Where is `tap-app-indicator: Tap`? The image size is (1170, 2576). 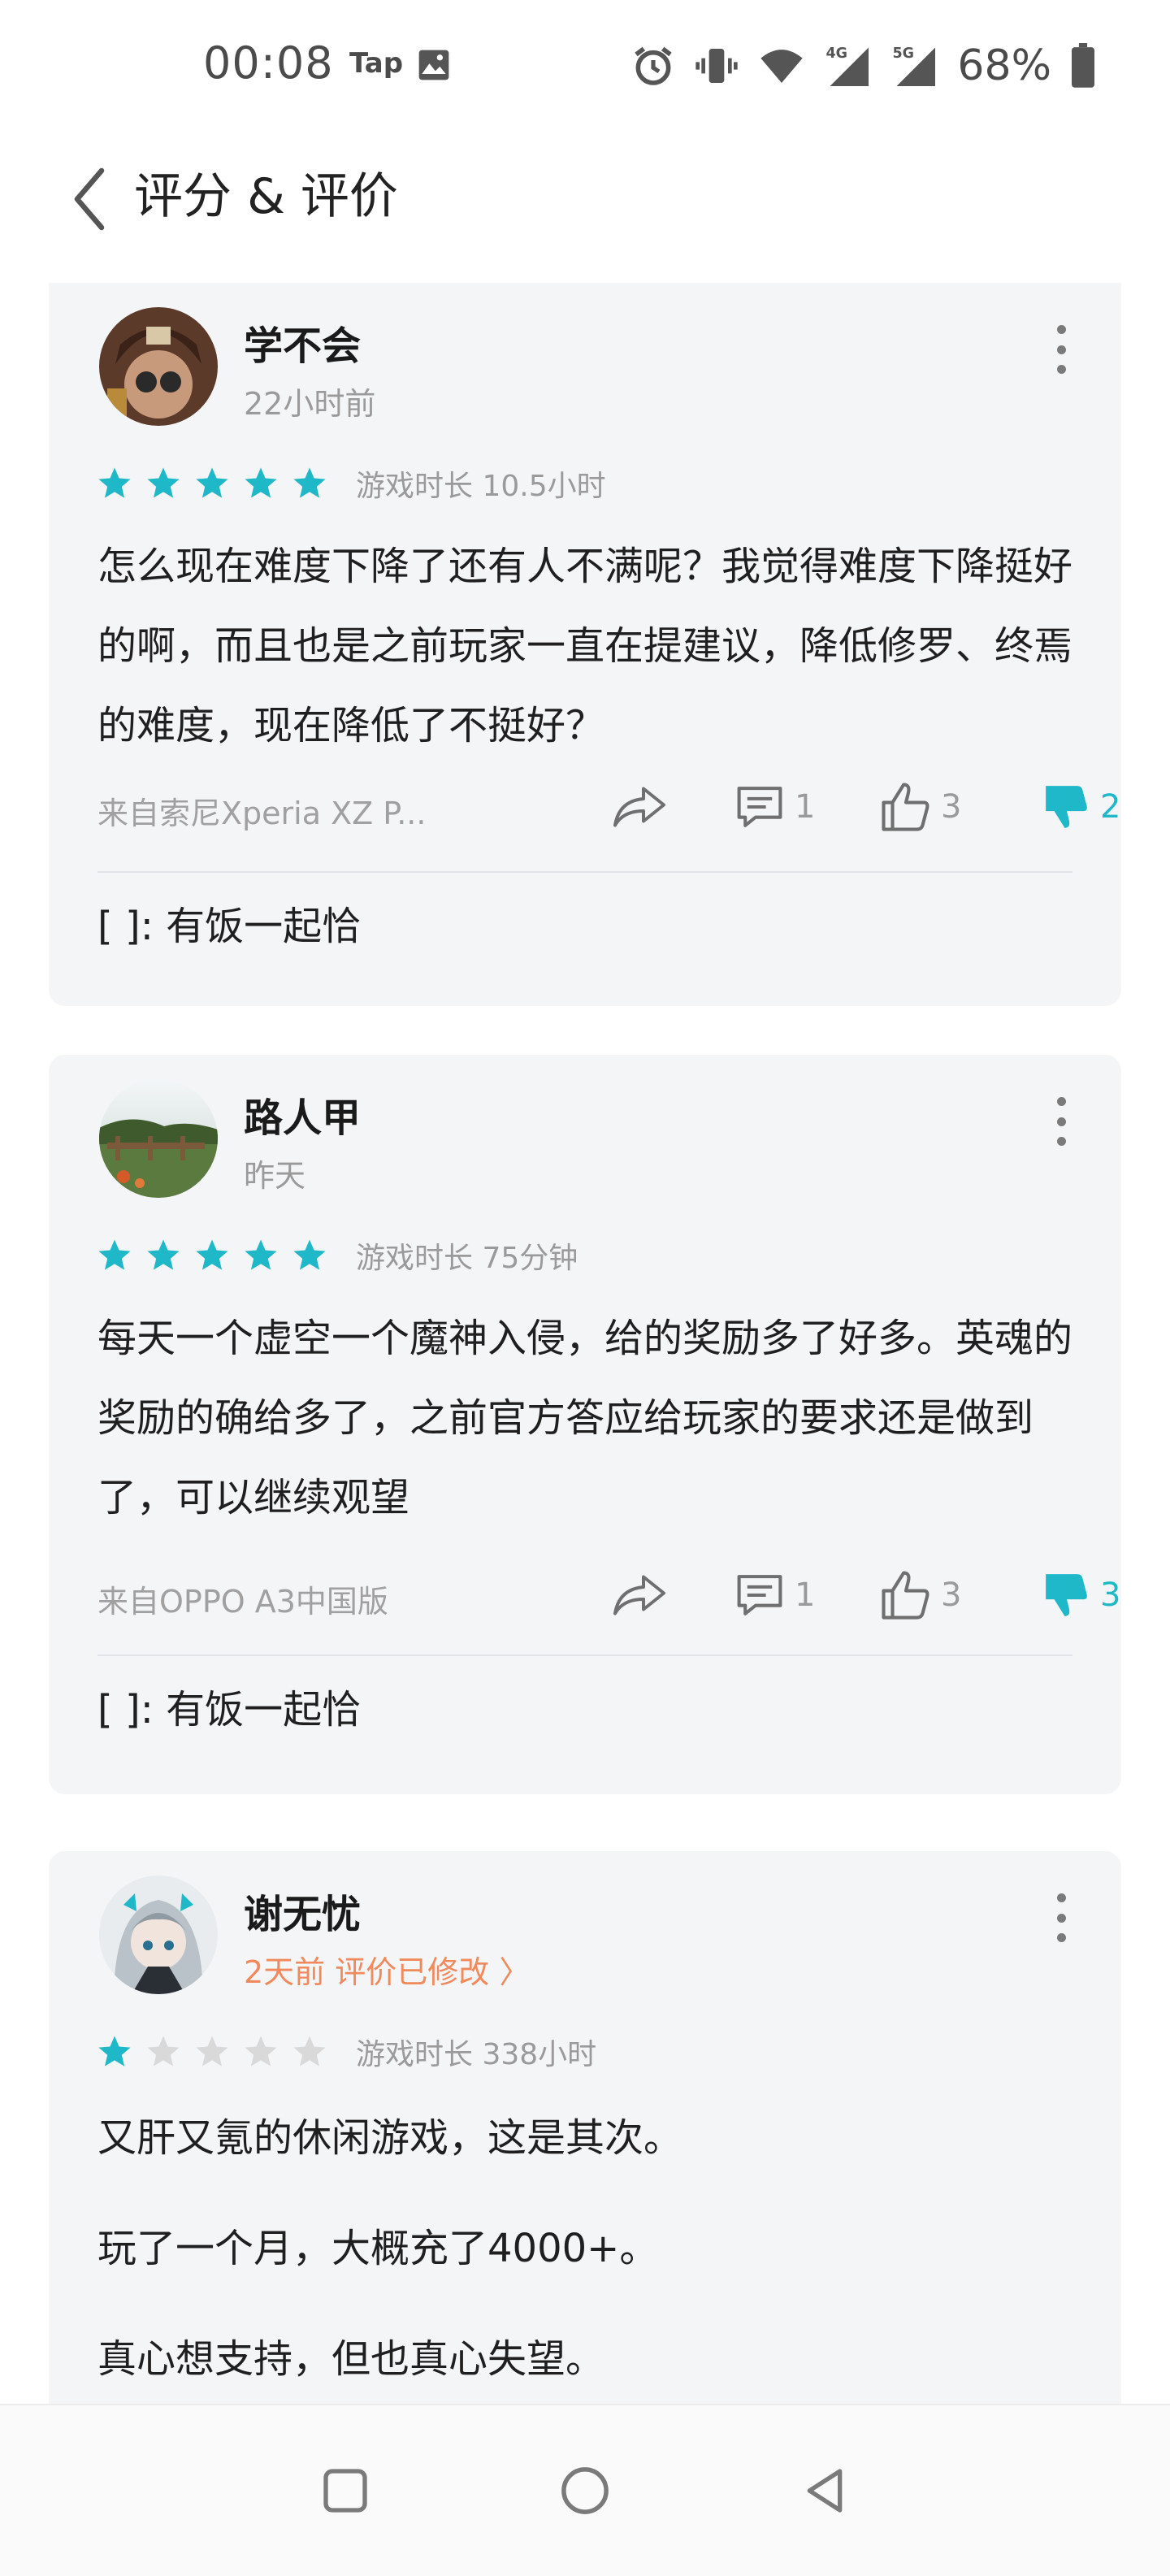 tap-app-indicator: Tap is located at coordinates (376, 64).